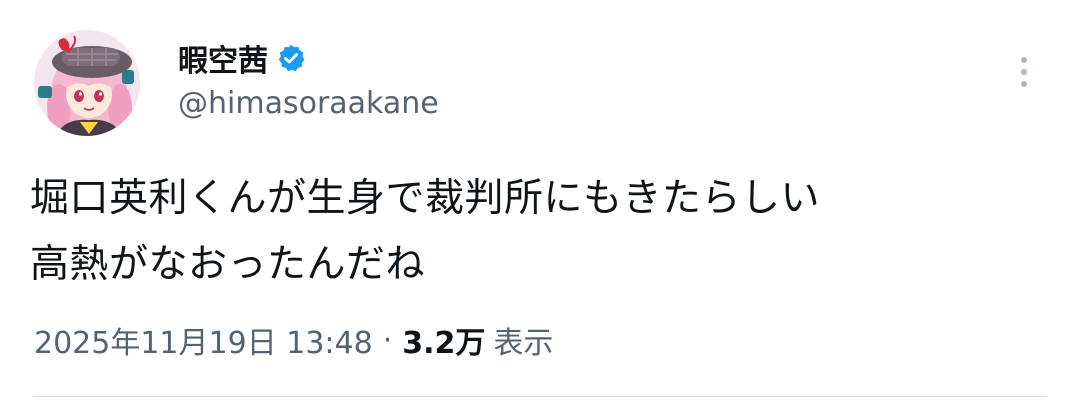  I want to click on view-label: 表示, so click(523, 343).